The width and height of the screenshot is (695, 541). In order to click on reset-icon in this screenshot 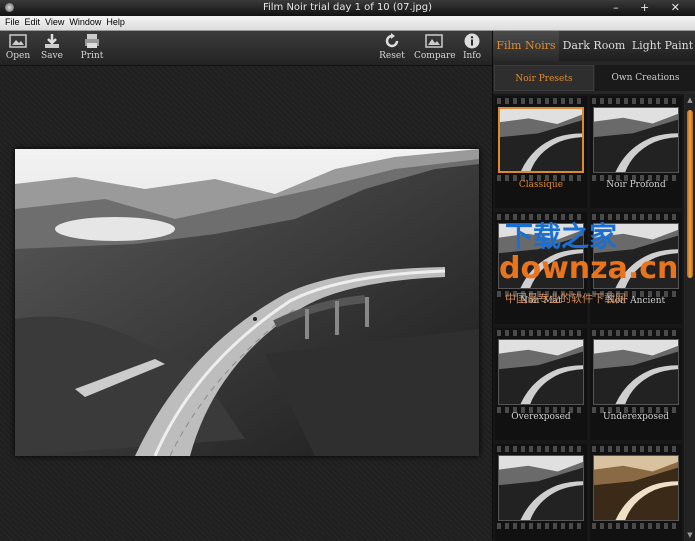, I will do `click(392, 40)`.